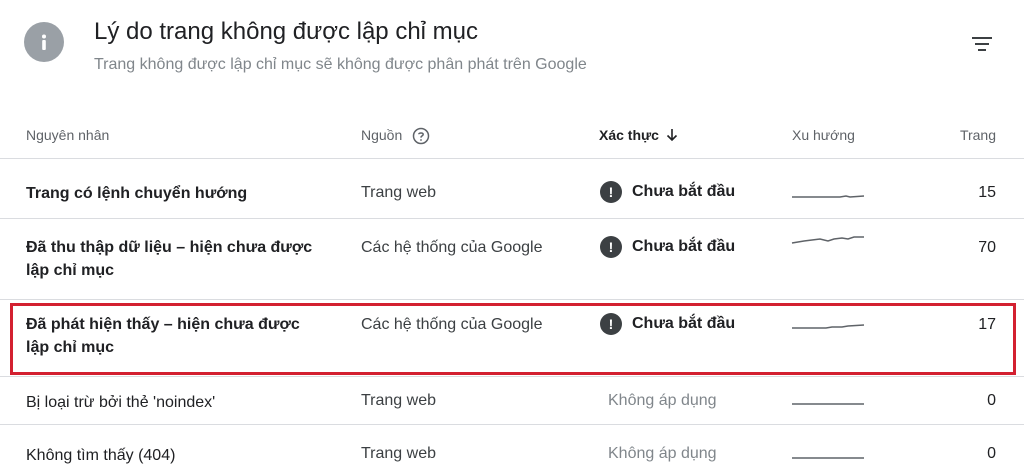  Describe the element at coordinates (987, 247) in the screenshot. I see `row-page-count: 70` at that location.